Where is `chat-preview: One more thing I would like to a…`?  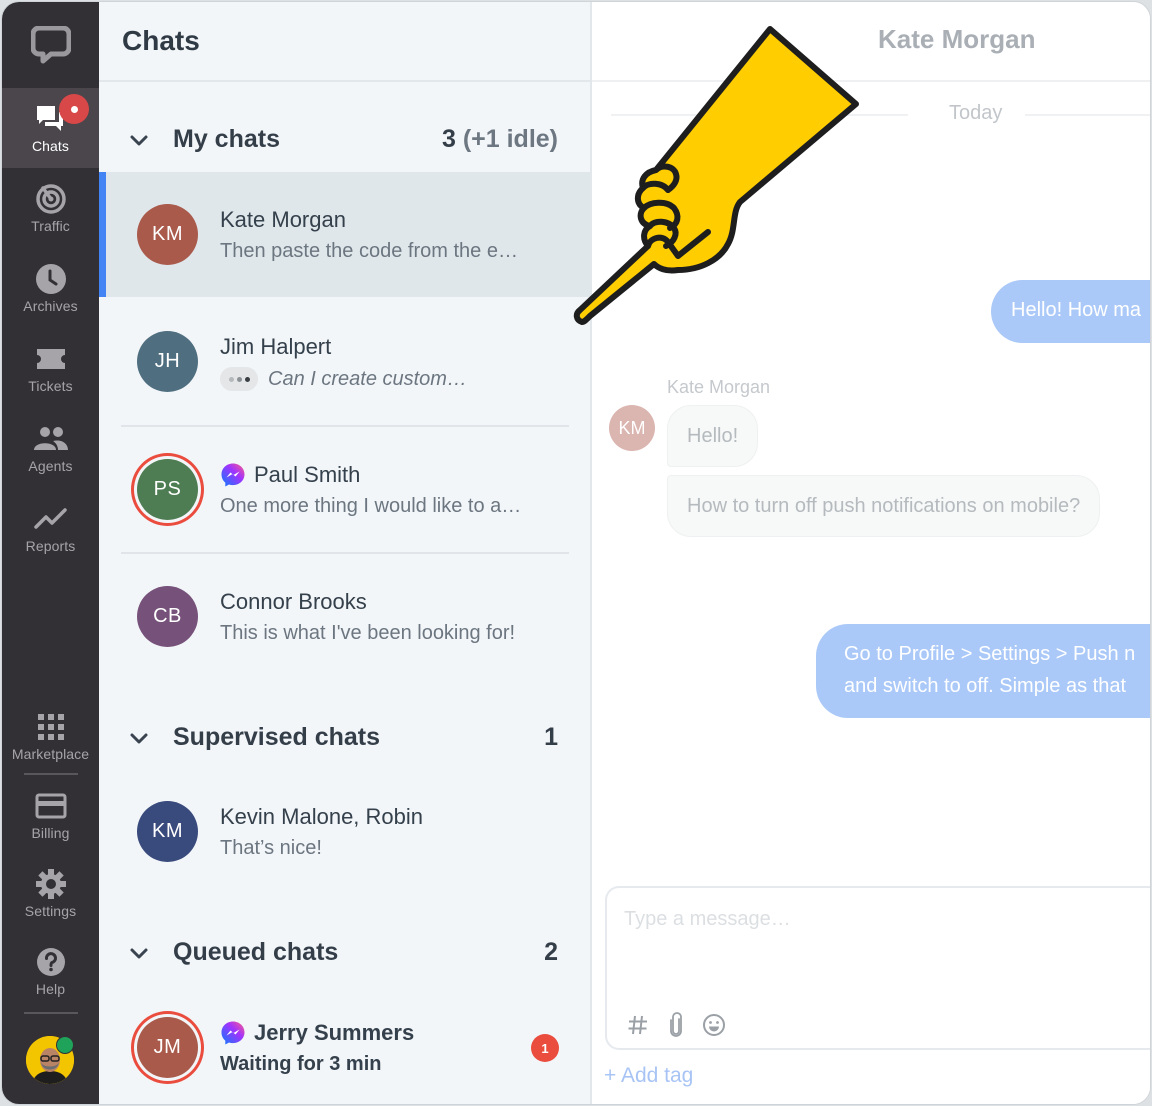 chat-preview: One more thing I would like to a… is located at coordinates (371, 506).